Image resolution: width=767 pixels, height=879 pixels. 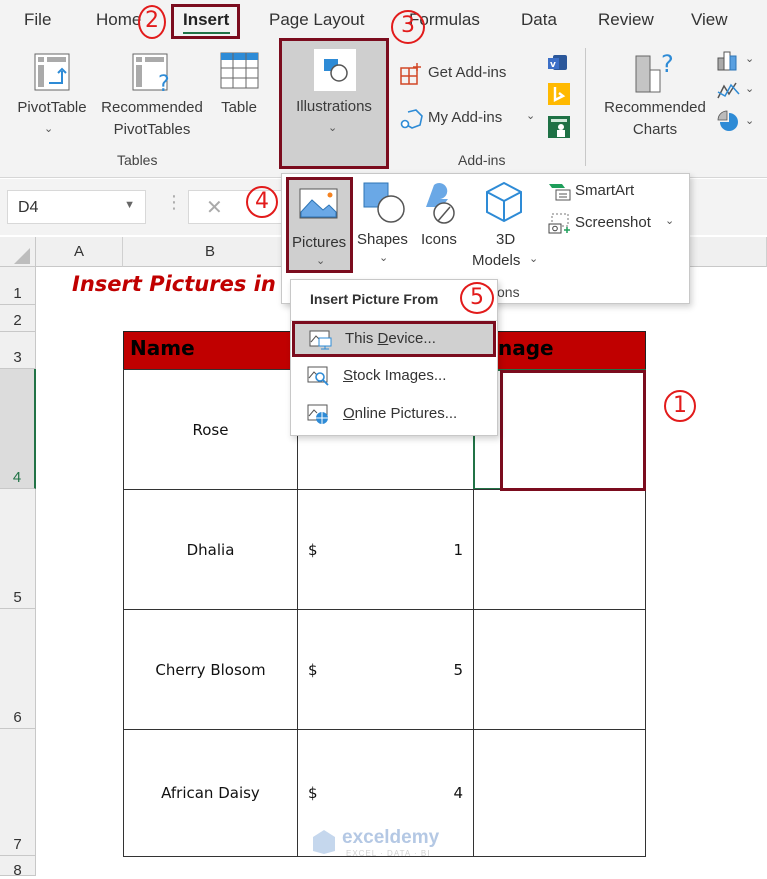 What do you see at coordinates (317, 414) in the screenshot?
I see `online-pictures-icon` at bounding box center [317, 414].